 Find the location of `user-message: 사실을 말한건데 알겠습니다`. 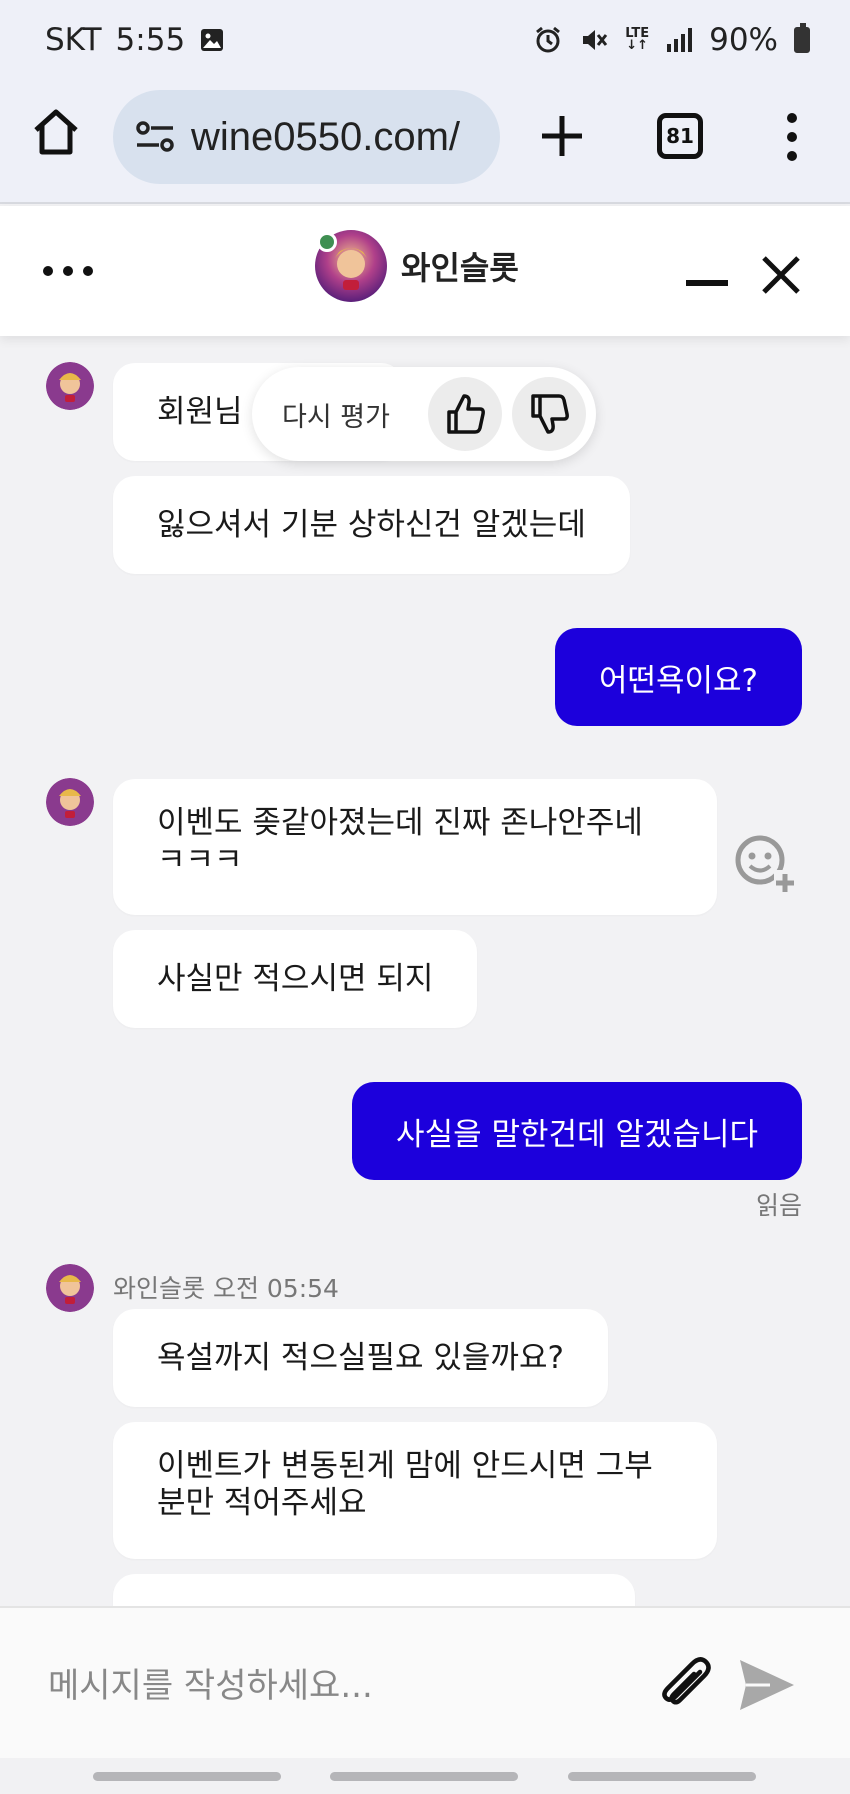

user-message: 사실을 말한건데 알겠습니다 is located at coordinates (577, 1131).